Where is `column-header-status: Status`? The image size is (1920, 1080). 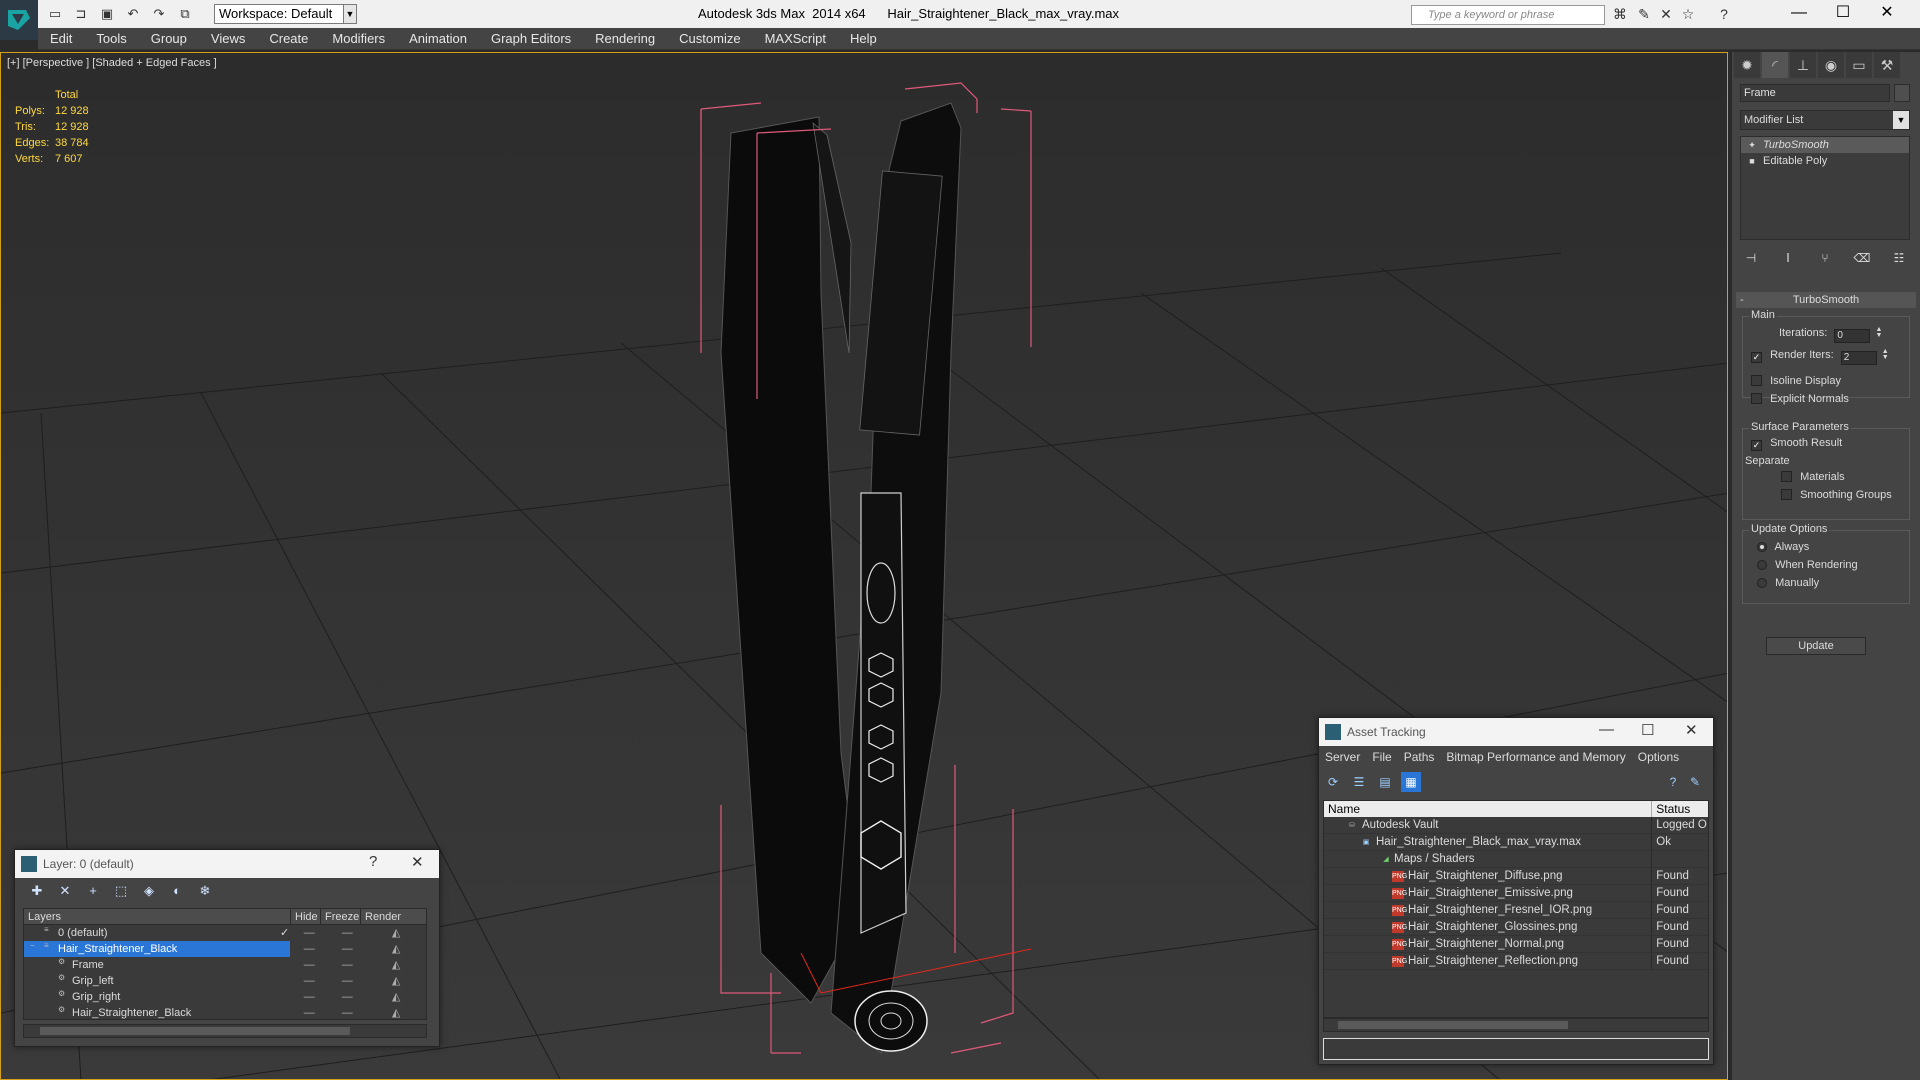
column-header-status: Status is located at coordinates (1680, 809).